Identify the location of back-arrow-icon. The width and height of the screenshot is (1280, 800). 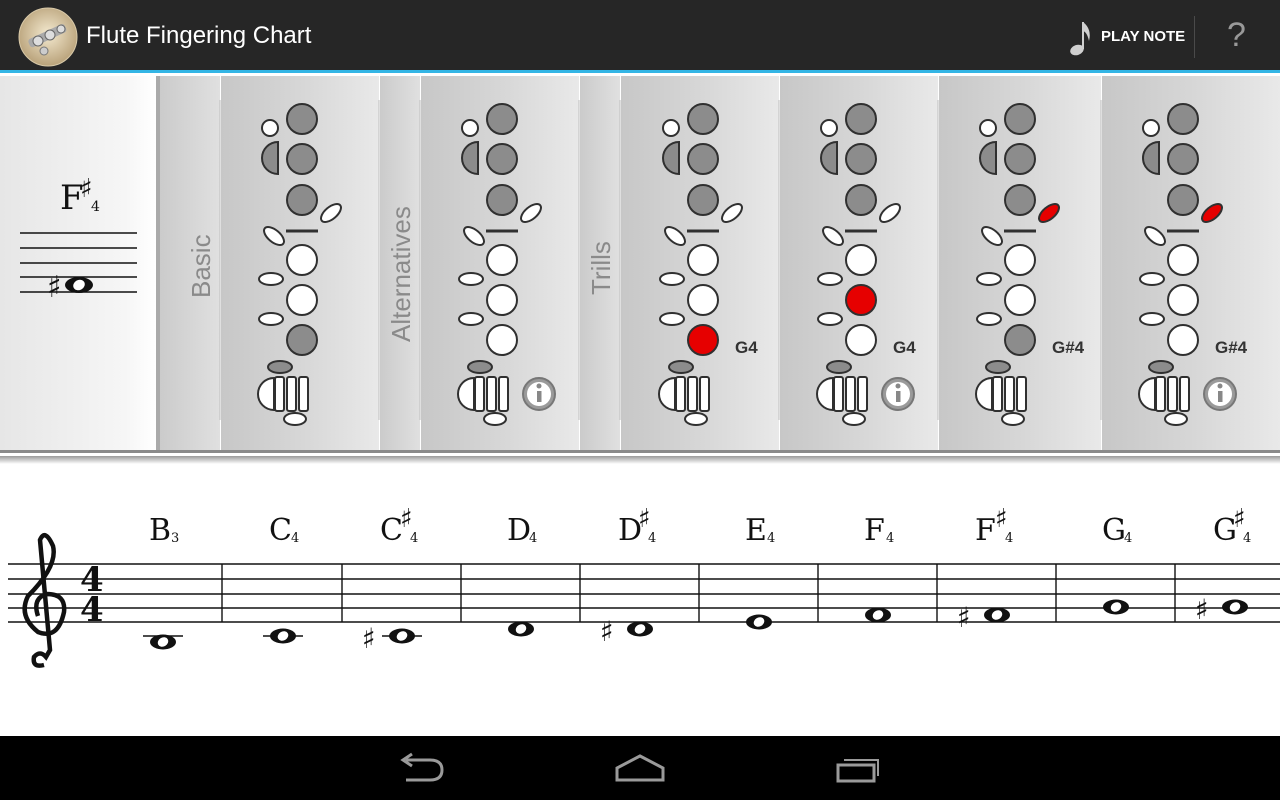
(422, 767).